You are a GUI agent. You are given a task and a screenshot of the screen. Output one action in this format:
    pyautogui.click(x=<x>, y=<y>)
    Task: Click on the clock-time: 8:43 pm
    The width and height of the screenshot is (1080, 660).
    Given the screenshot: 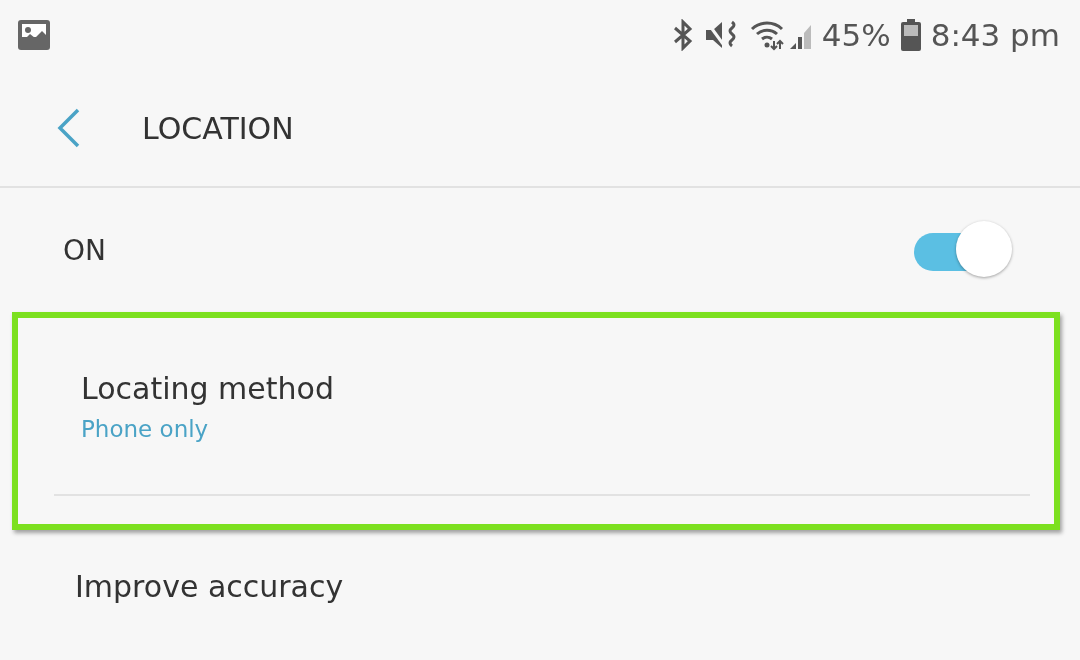 What is the action you would take?
    pyautogui.click(x=995, y=35)
    